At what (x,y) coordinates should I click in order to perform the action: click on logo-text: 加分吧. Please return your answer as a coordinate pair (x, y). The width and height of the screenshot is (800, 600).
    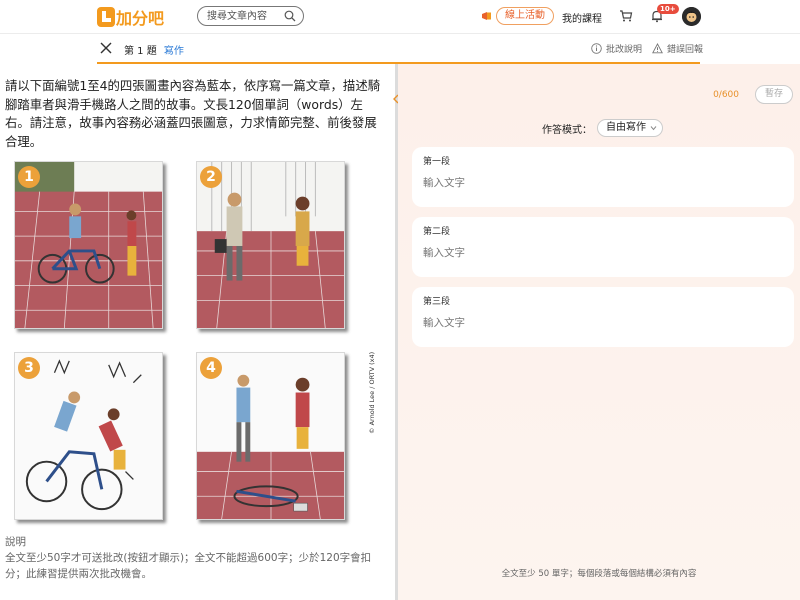
    Looking at the image, I should click on (140, 18).